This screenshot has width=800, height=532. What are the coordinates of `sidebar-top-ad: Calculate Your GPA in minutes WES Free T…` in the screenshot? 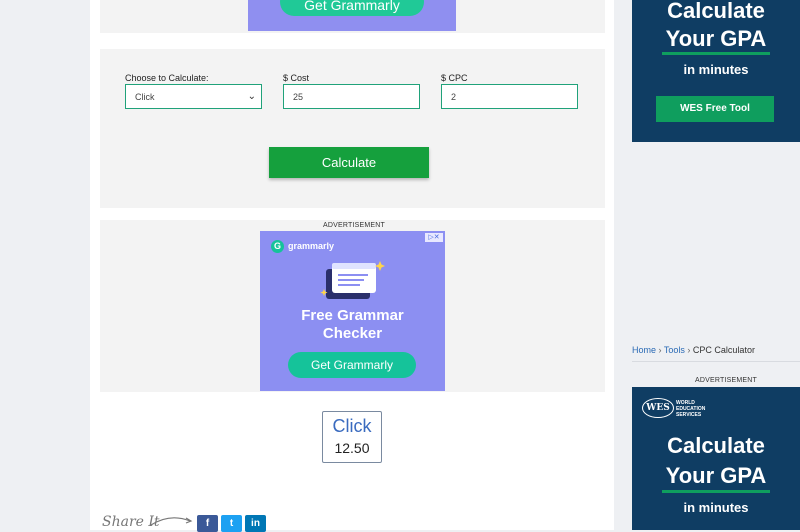 It's located at (716, 71).